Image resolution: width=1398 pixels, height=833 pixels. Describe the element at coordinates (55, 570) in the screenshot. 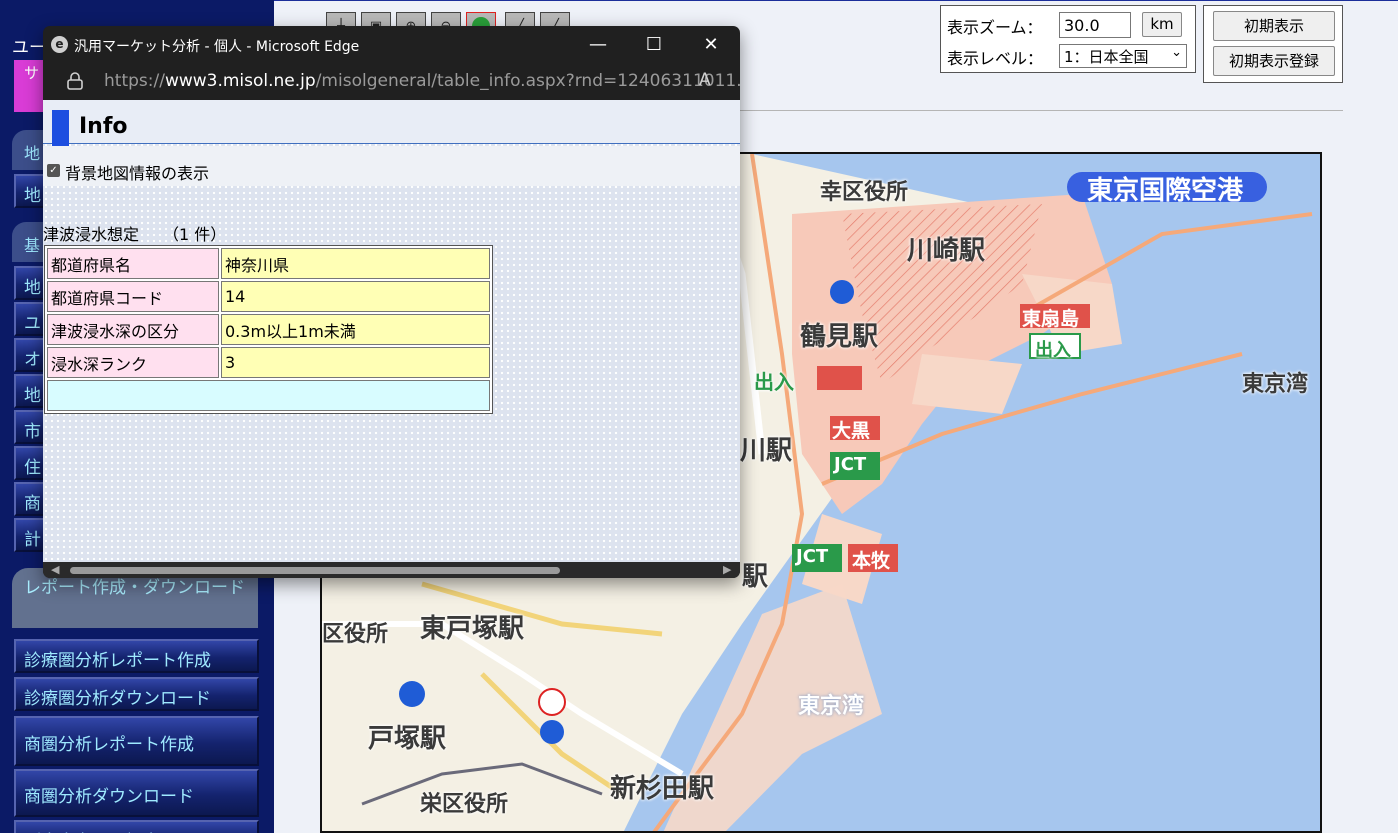

I see `scroll-left-icon: ◀` at that location.